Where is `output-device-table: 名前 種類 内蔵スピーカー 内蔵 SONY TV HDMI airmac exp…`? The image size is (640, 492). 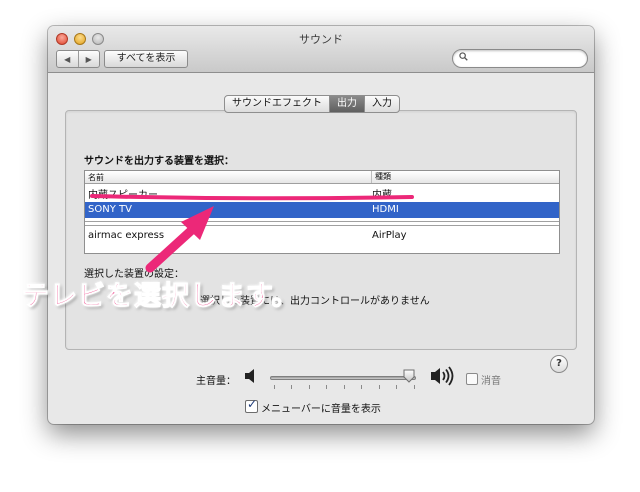 output-device-table: 名前 種類 内蔵スピーカー 内蔵 SONY TV HDMI airmac exp… is located at coordinates (322, 212).